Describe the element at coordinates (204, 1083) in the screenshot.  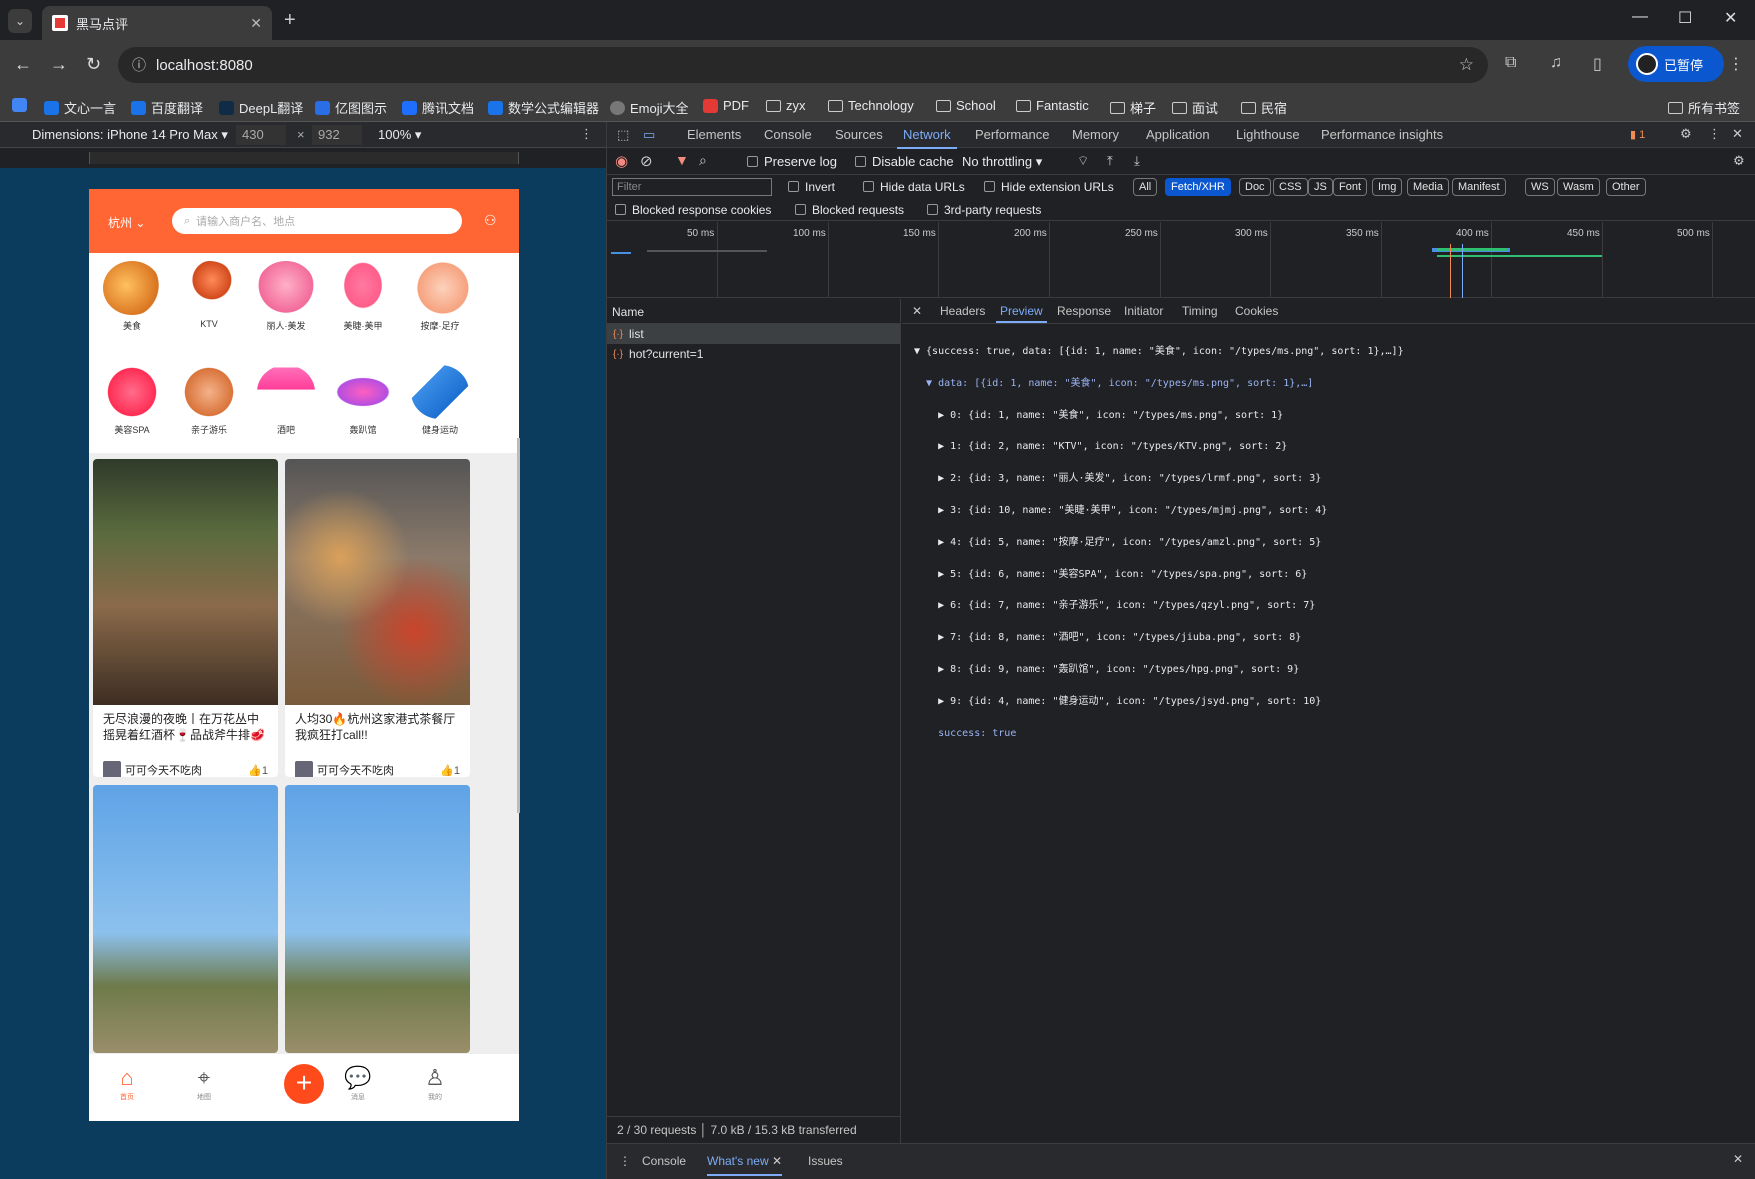
I see `tab-map: ⌖ 地图` at that location.